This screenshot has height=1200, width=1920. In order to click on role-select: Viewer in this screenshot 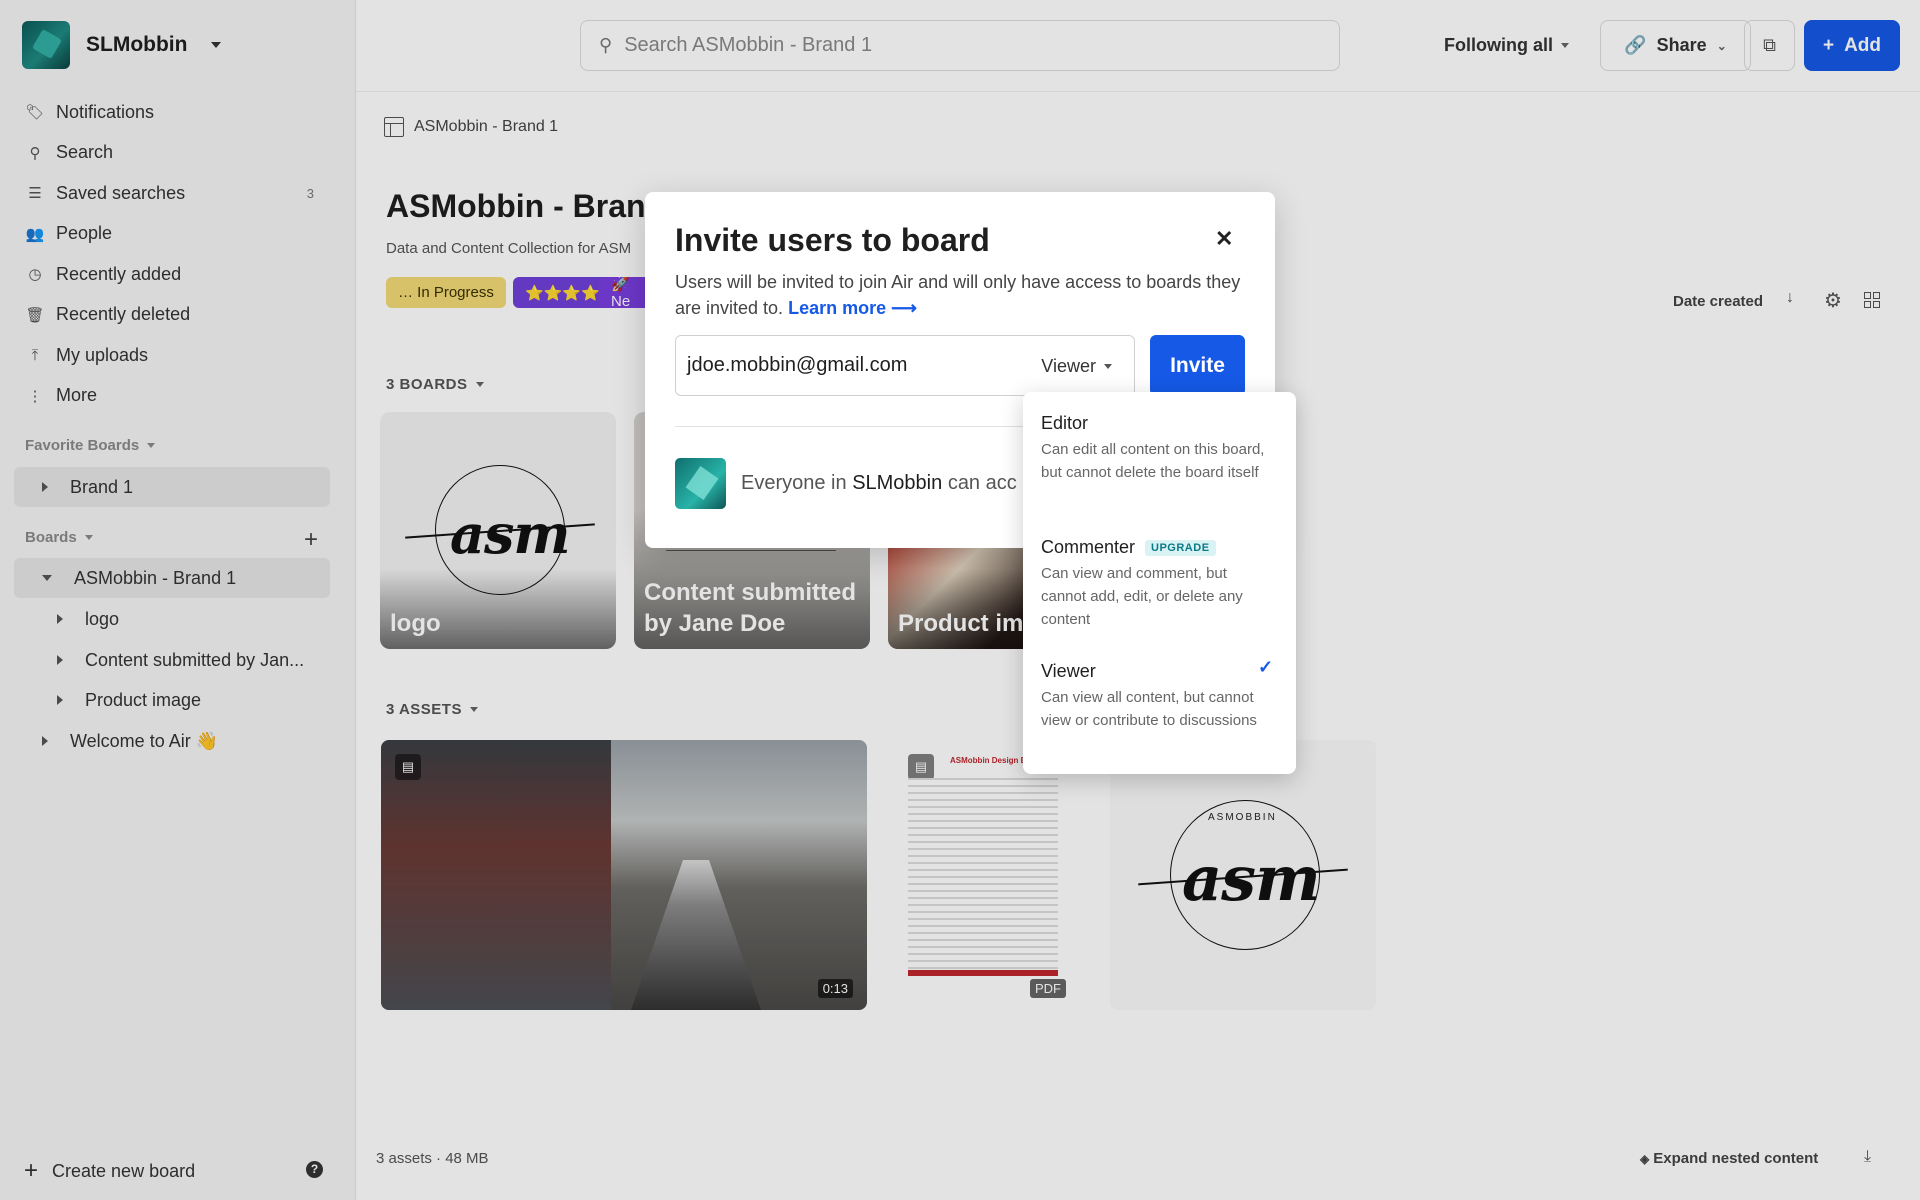, I will do `click(1076, 366)`.